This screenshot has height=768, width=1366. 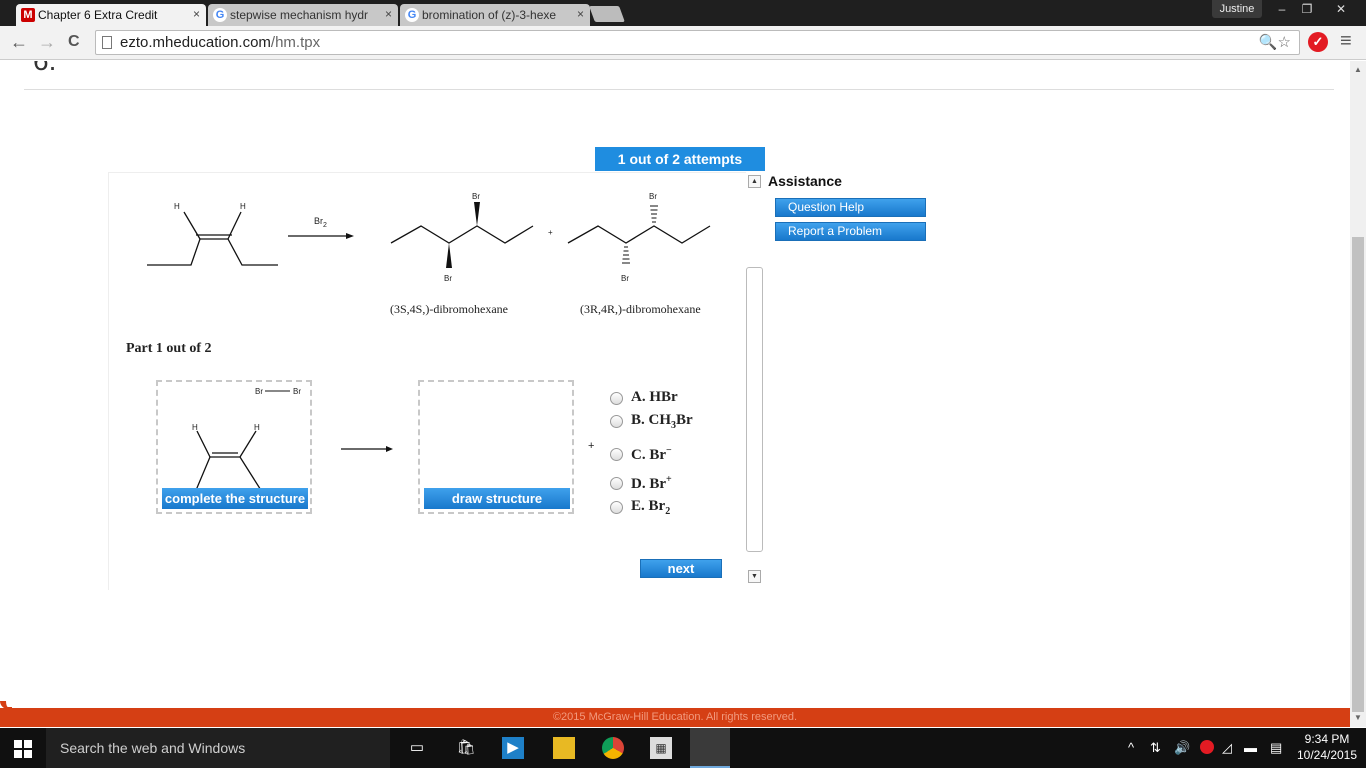 What do you see at coordinates (640, 309) in the screenshot?
I see `product-2-name: (3R,4R,)-dibromohexane` at bounding box center [640, 309].